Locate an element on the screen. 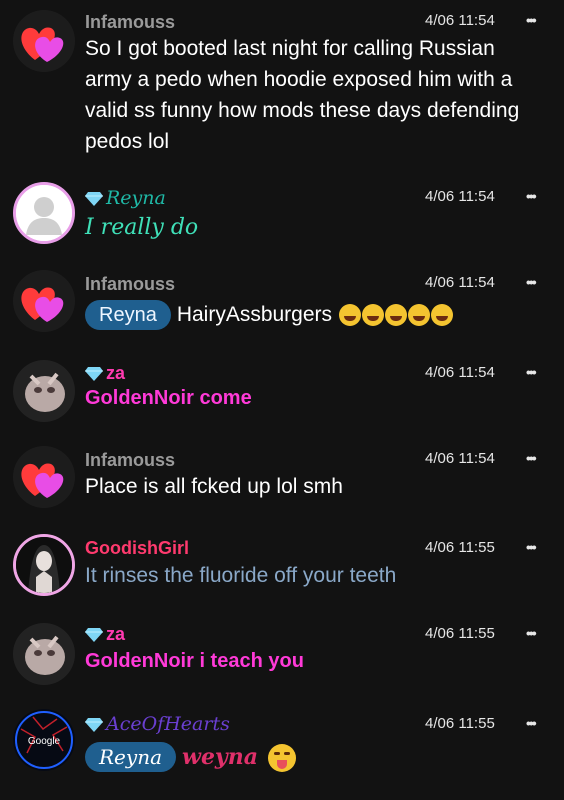  tongue-emoji-icon is located at coordinates (281, 758).